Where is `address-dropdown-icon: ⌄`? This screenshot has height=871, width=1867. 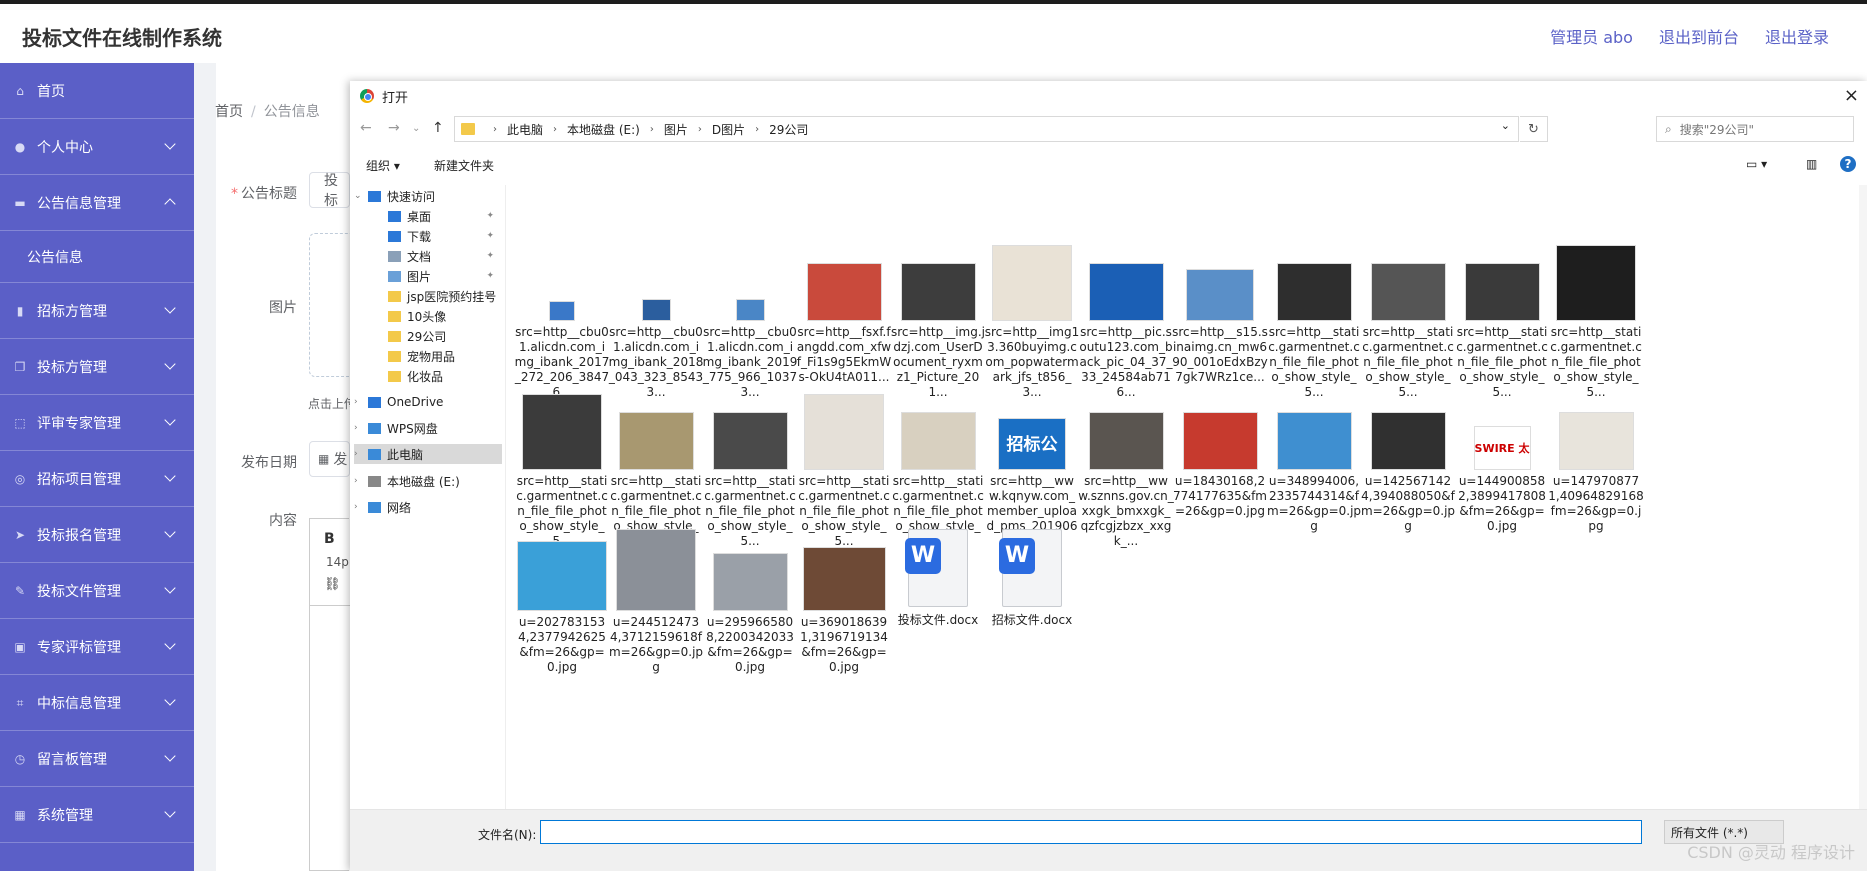 address-dropdown-icon: ⌄ is located at coordinates (1505, 125).